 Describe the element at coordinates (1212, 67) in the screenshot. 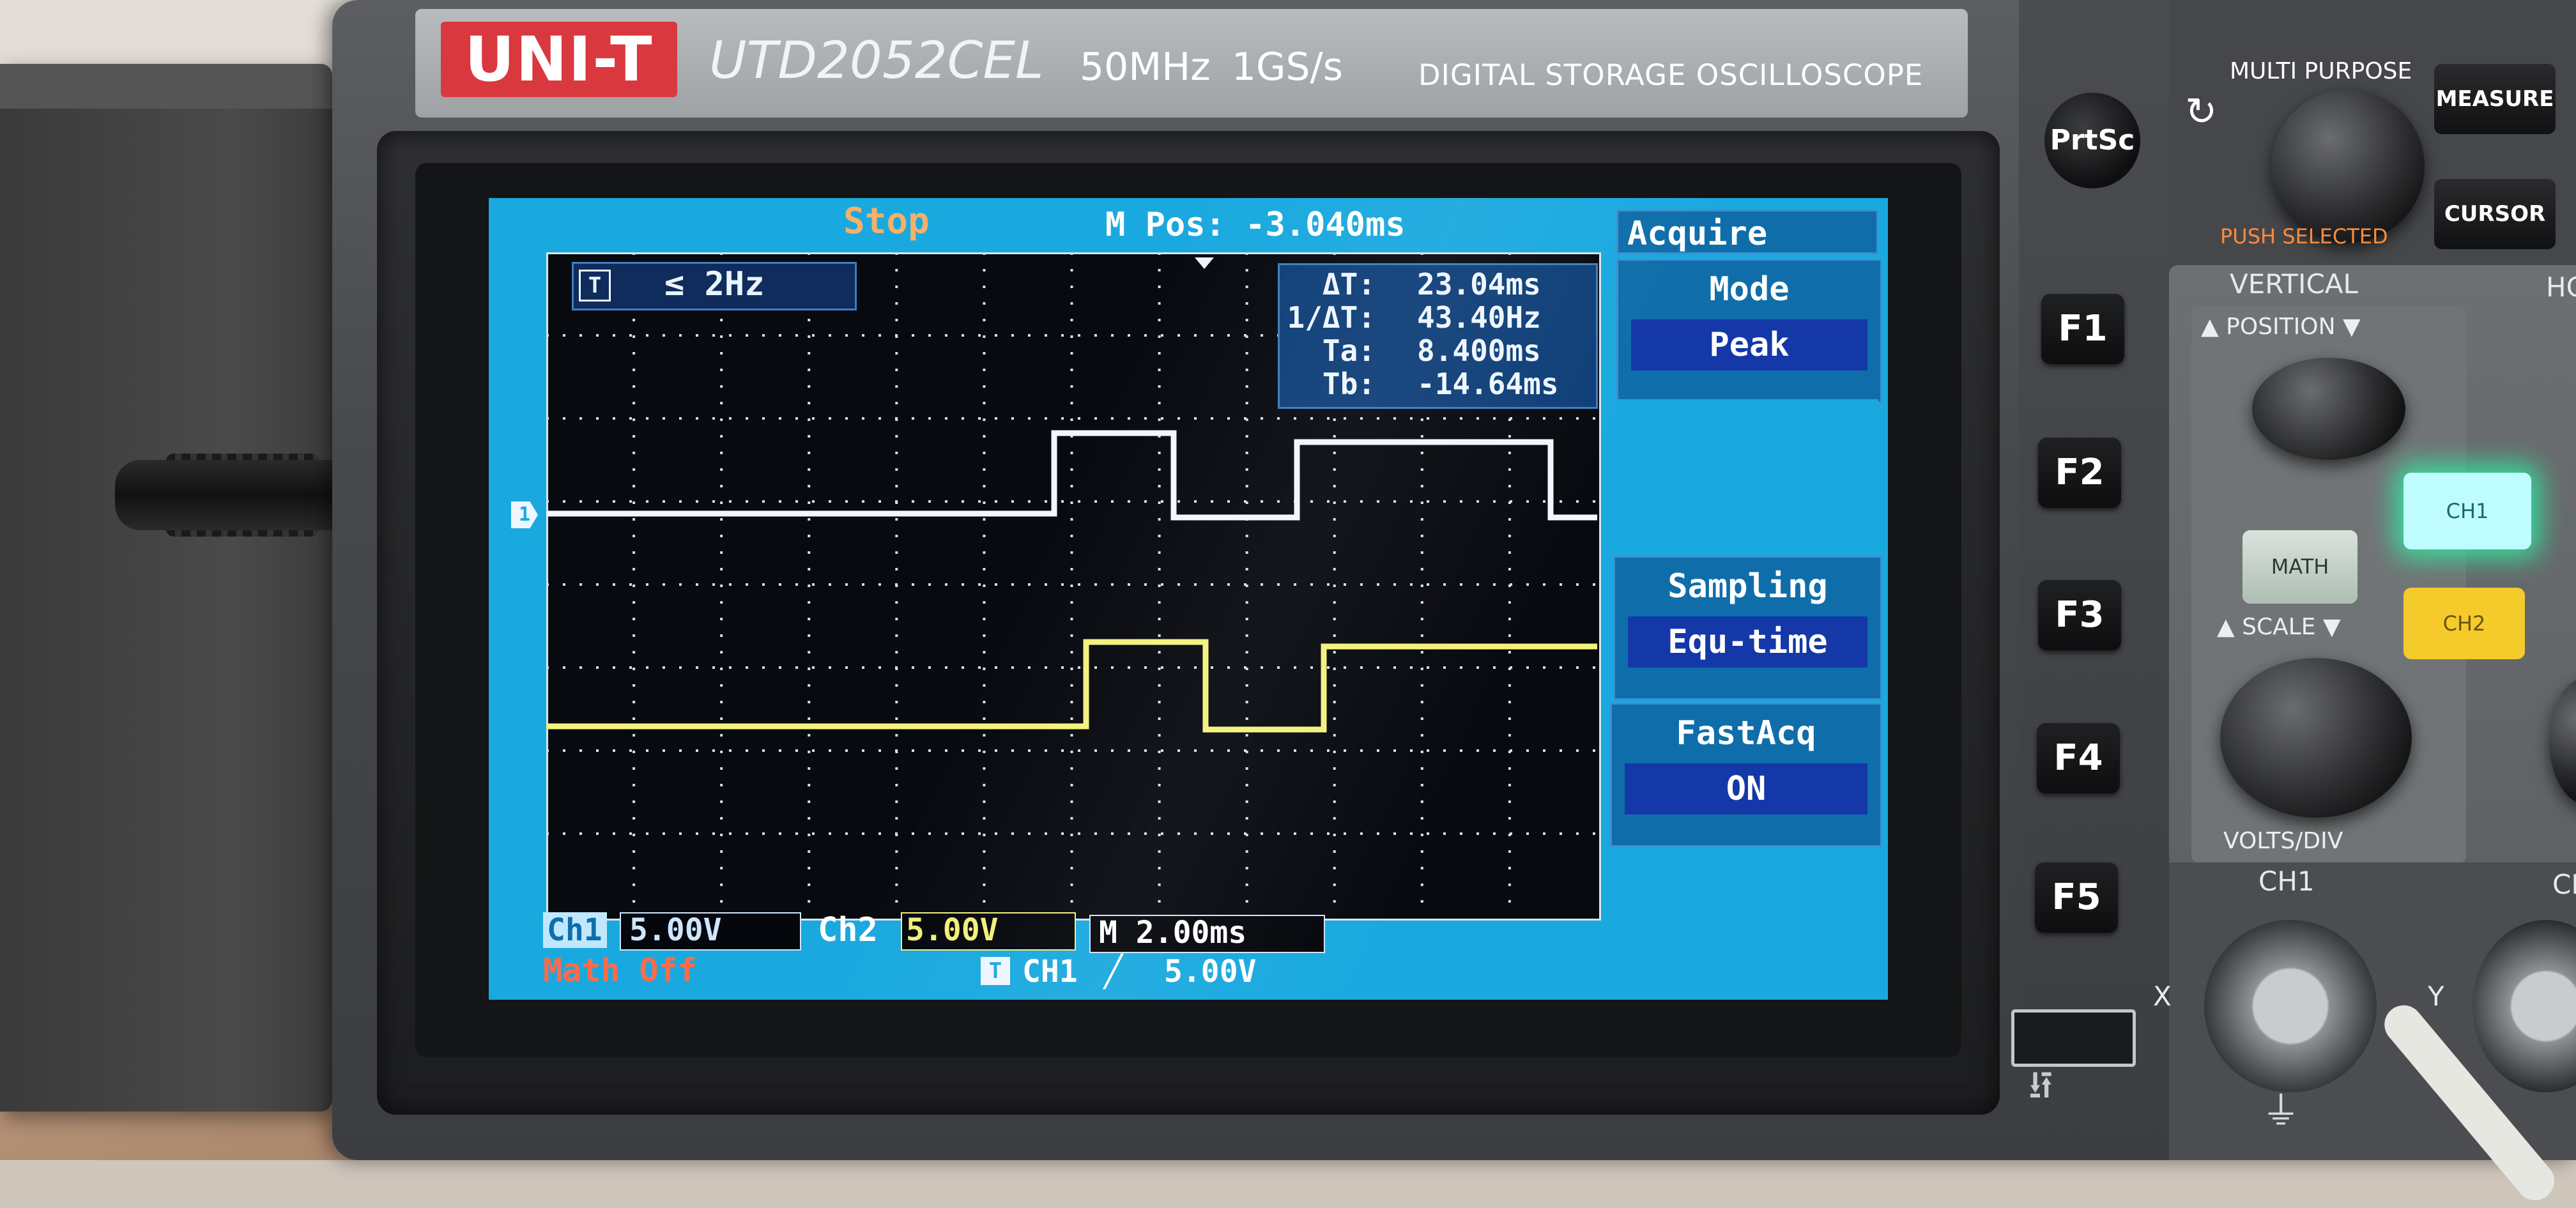

I see `spec-text: 50MHz 1GS/s` at that location.